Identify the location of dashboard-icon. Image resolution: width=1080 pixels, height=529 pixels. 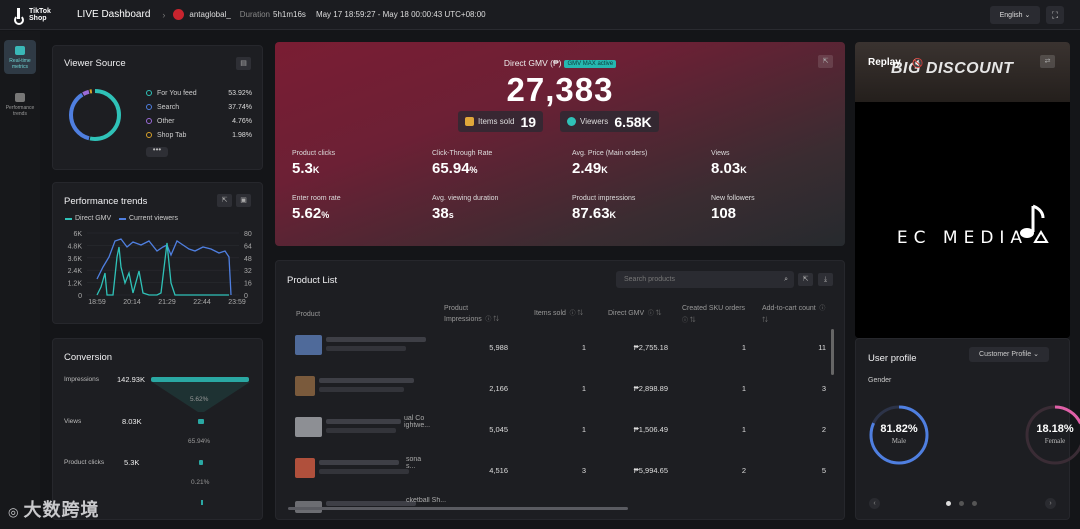
(20, 50).